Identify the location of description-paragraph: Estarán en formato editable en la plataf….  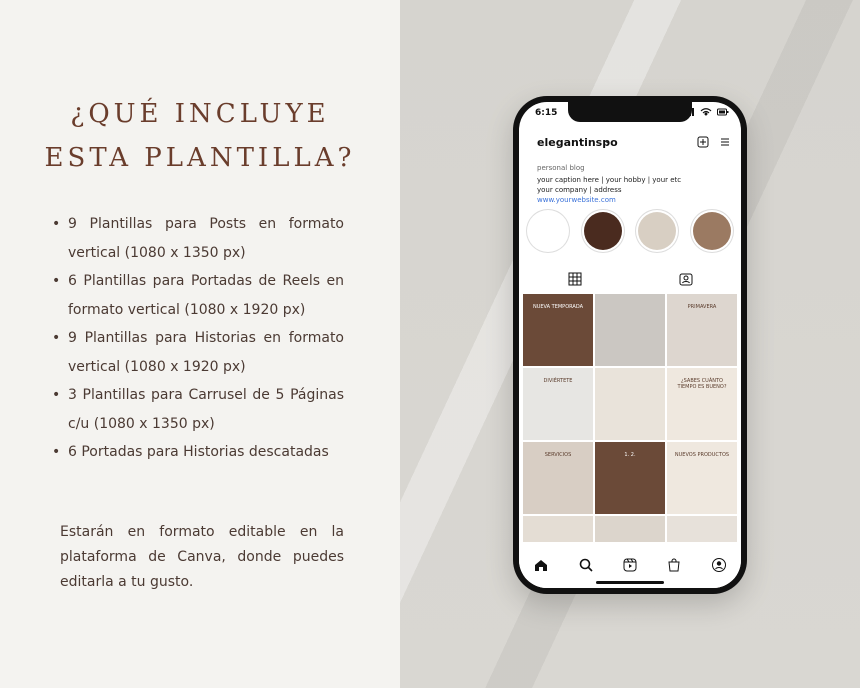
(202, 557).